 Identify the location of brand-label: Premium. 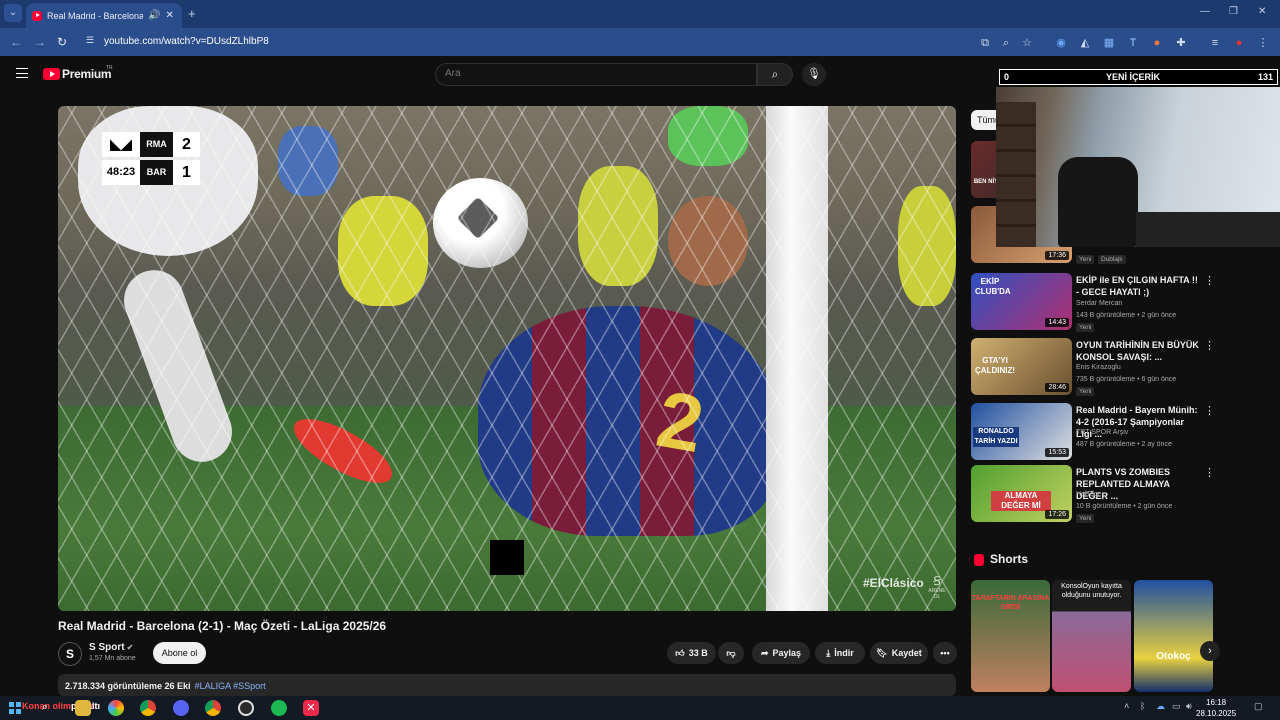
(87, 74).